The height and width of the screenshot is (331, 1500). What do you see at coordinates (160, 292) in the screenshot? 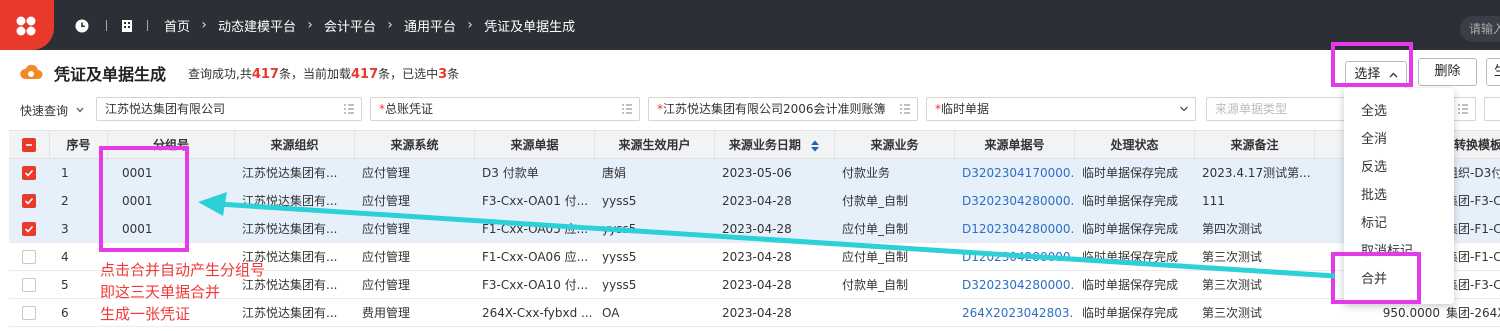
I see `annotation-line-2: 即这三天单据合并` at bounding box center [160, 292].